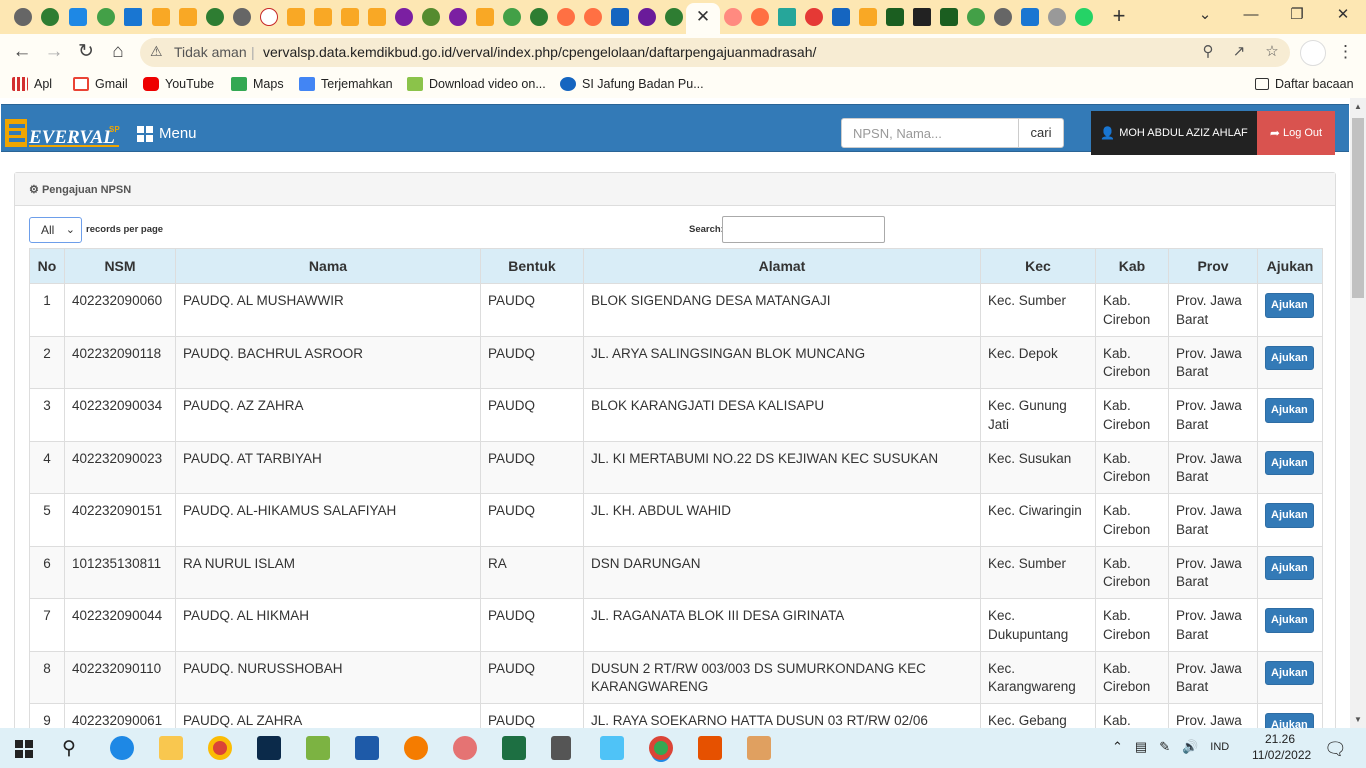  What do you see at coordinates (1281, 747) in the screenshot?
I see `clock: 21.26 11/02/2022` at bounding box center [1281, 747].